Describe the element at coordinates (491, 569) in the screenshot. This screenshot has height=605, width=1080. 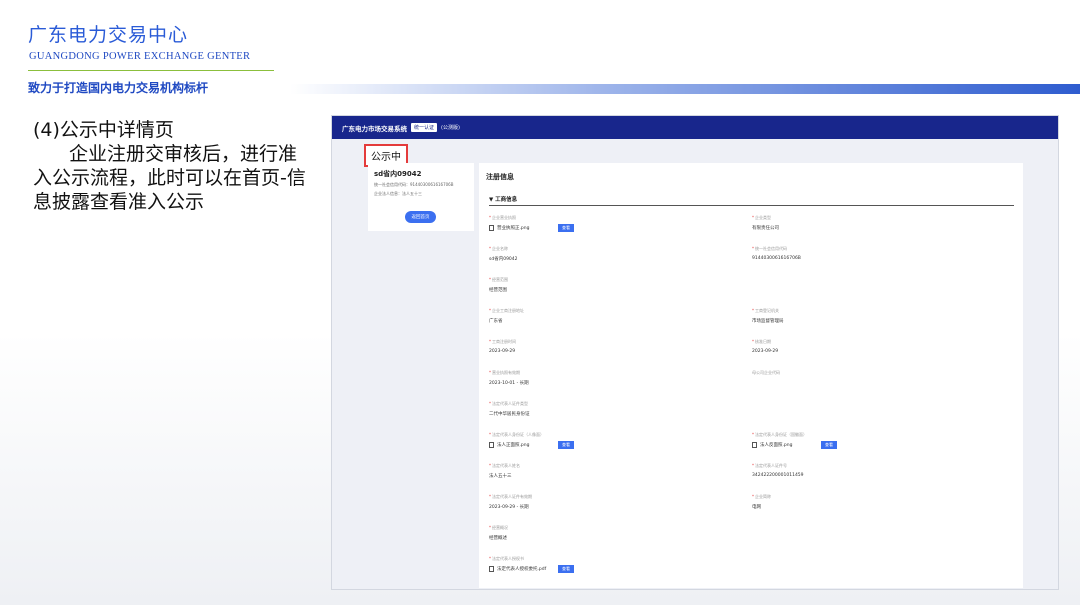
I see `pdf-file-icon` at that location.